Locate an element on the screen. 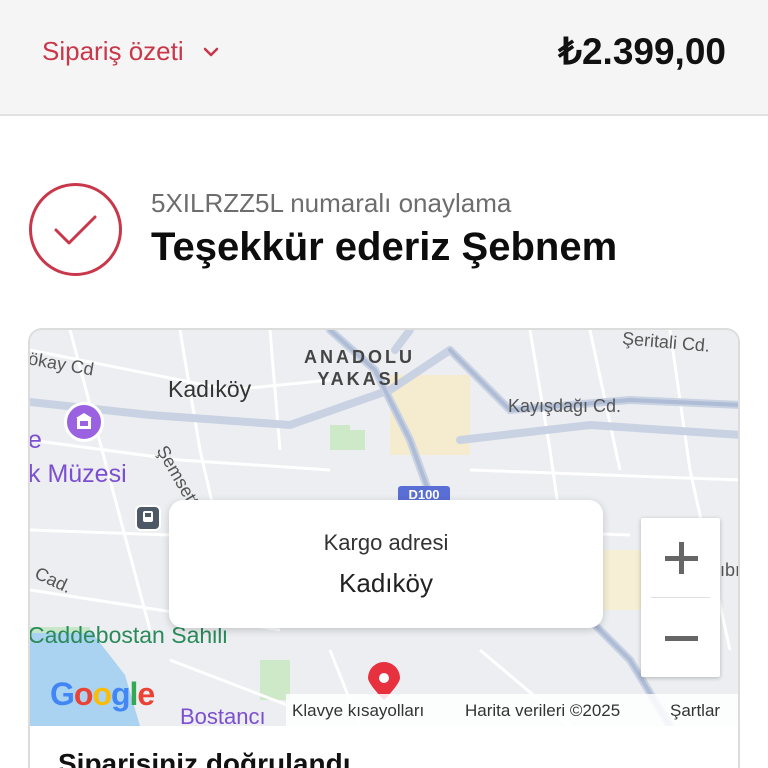 The height and width of the screenshot is (768, 768). zoom-control is located at coordinates (680, 597).